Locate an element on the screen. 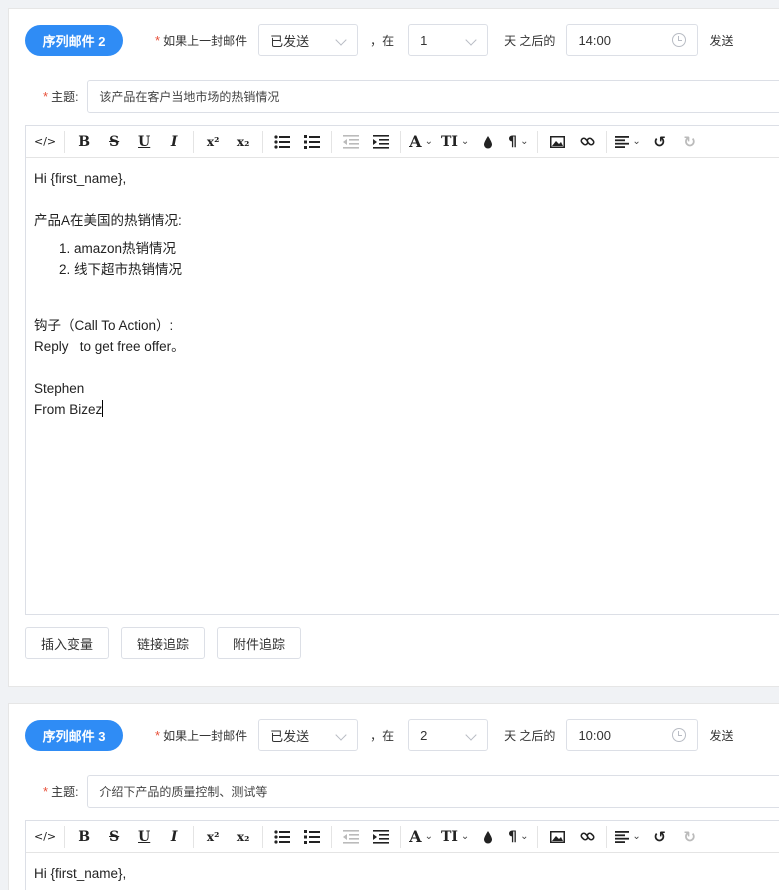 Image resolution: width=779 pixels, height=890 pixels. link-tracking-button: 链接追踪 is located at coordinates (163, 643).